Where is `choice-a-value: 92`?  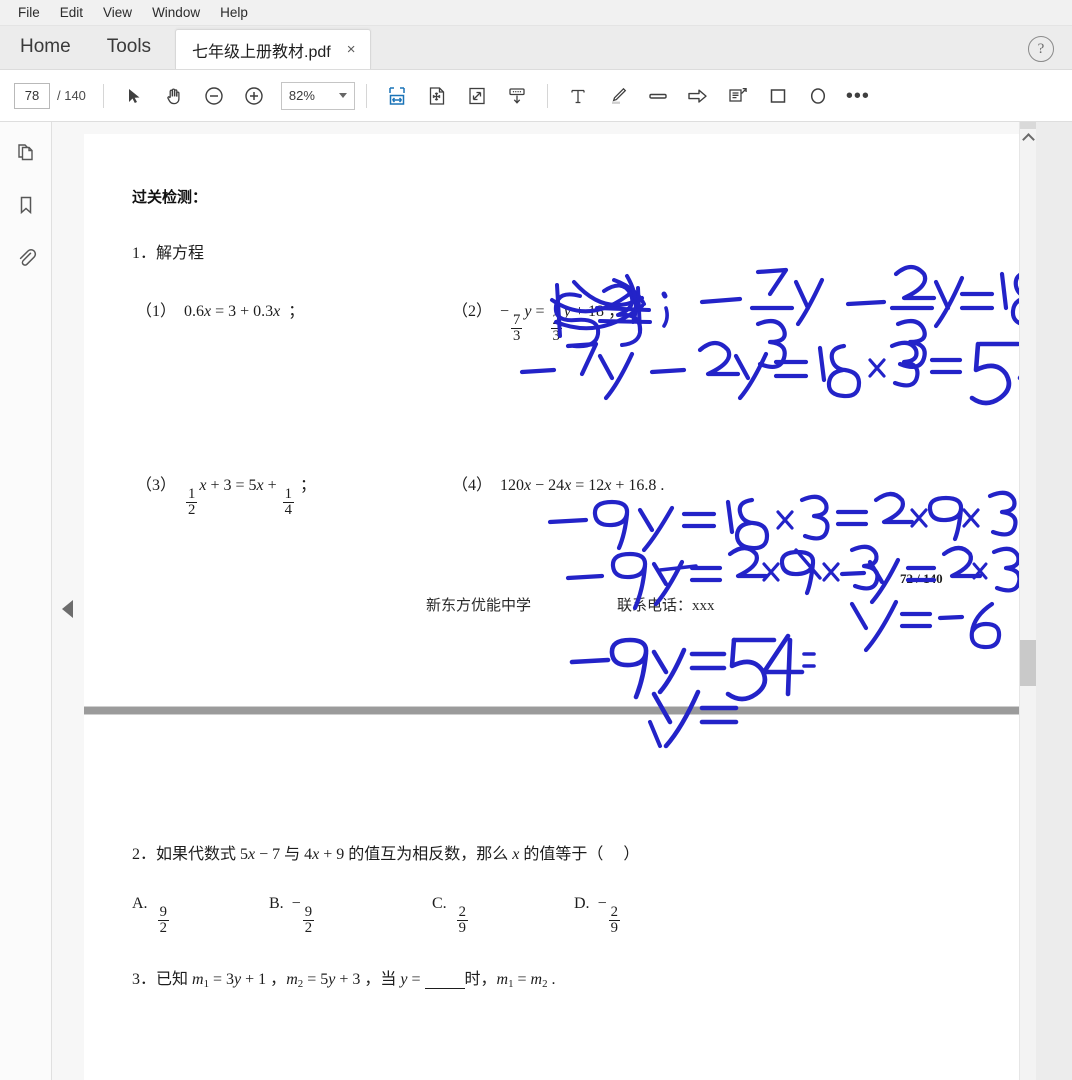 choice-a-value: 92 is located at coordinates (163, 919).